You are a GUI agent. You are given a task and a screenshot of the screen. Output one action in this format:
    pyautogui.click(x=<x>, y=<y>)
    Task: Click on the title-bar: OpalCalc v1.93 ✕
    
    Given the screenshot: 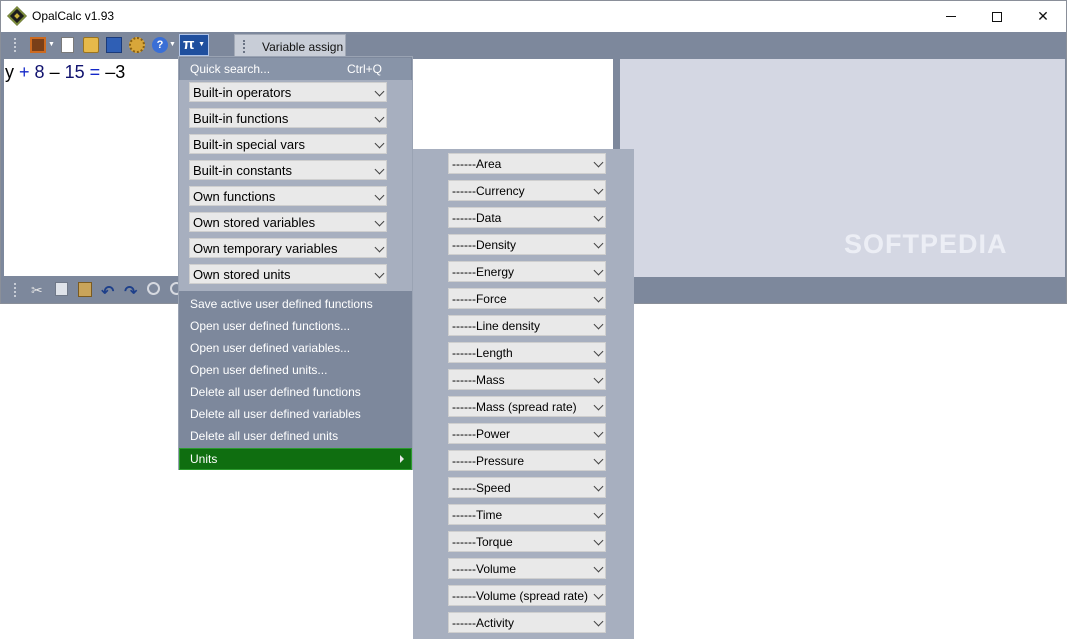 What is the action you would take?
    pyautogui.click(x=533, y=16)
    